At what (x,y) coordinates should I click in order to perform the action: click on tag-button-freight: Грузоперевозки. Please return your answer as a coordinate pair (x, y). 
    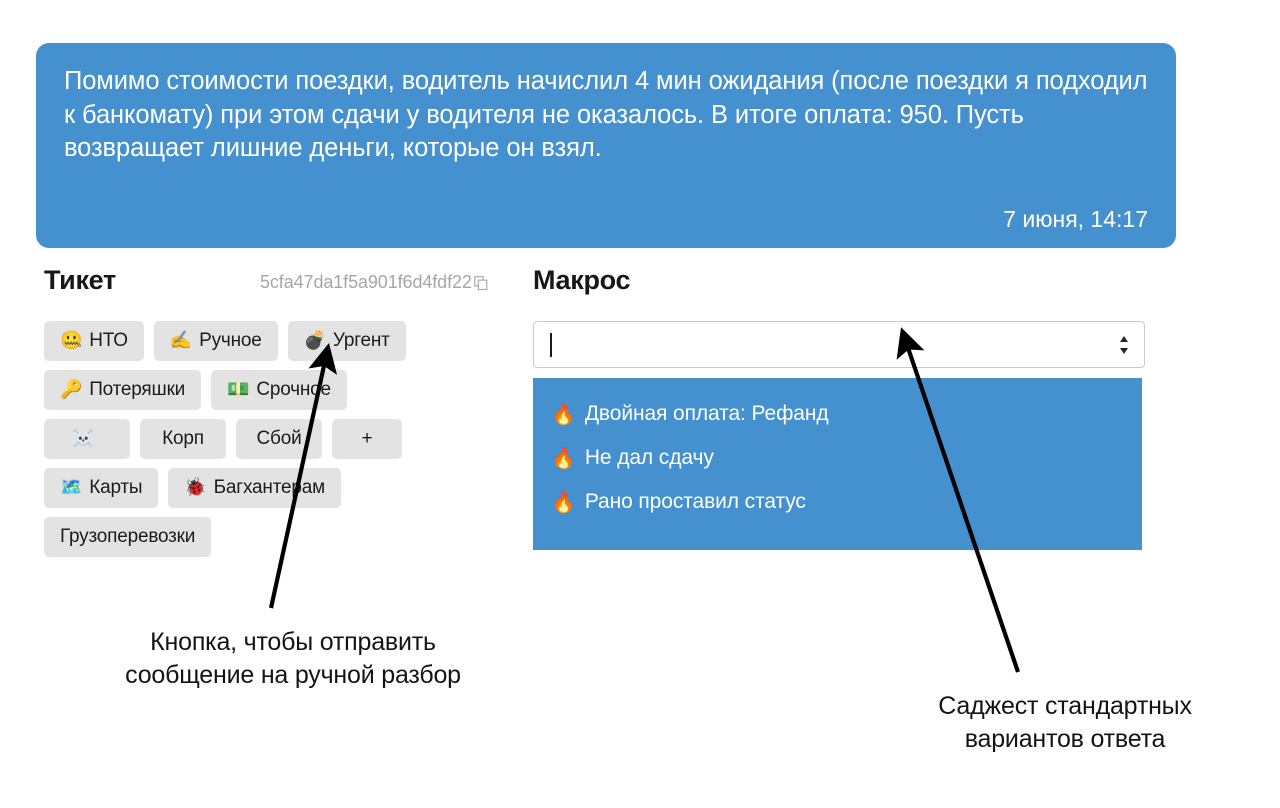
    Looking at the image, I should click on (128, 537).